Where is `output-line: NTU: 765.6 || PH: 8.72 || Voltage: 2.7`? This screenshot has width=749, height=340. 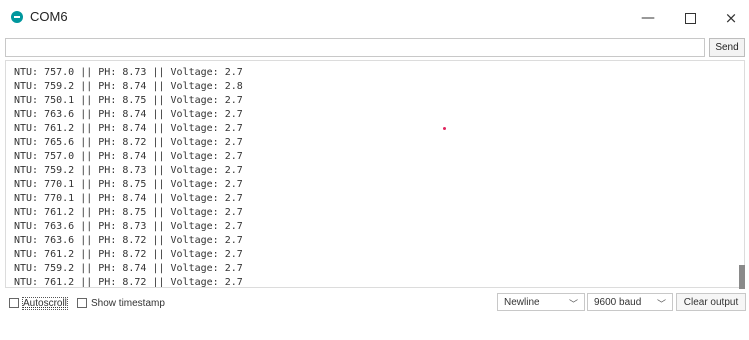
output-line: NTU: 765.6 || PH: 8.72 || Voltage: 2.7 is located at coordinates (128, 142).